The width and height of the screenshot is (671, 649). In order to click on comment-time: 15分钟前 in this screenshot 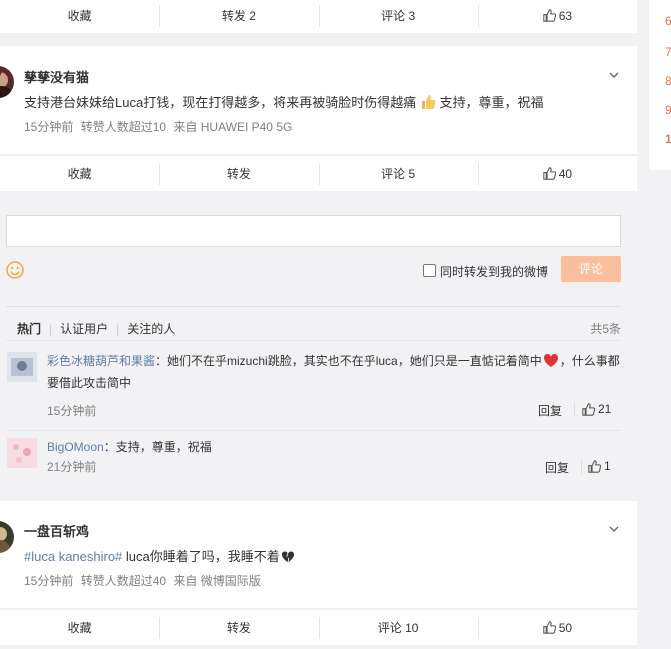, I will do `click(72, 411)`.